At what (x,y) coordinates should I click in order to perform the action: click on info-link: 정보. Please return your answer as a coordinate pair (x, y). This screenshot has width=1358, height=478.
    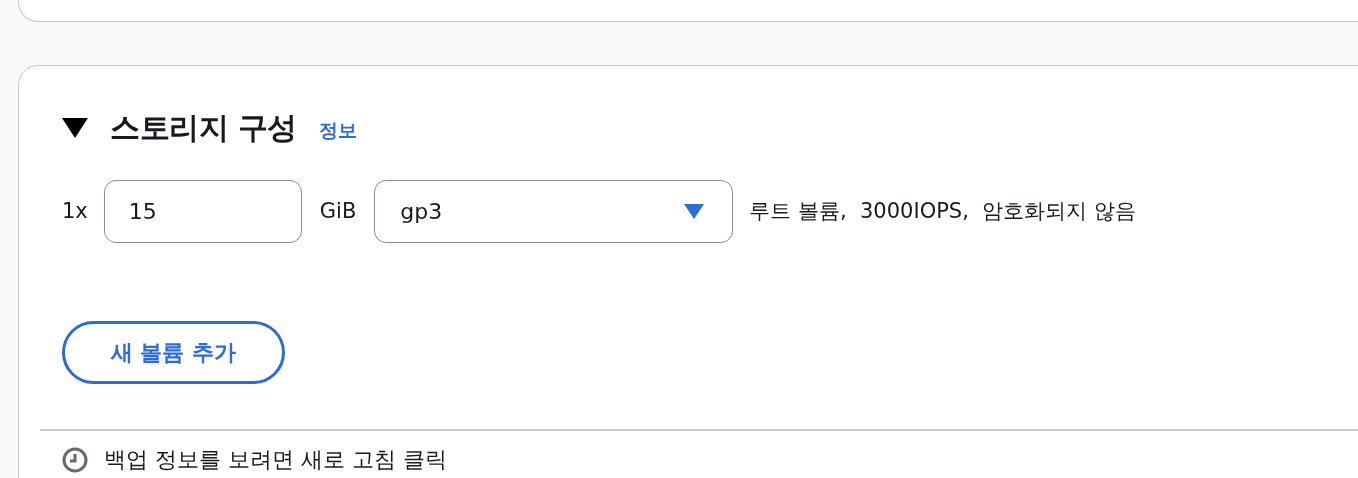
    Looking at the image, I should click on (337, 131).